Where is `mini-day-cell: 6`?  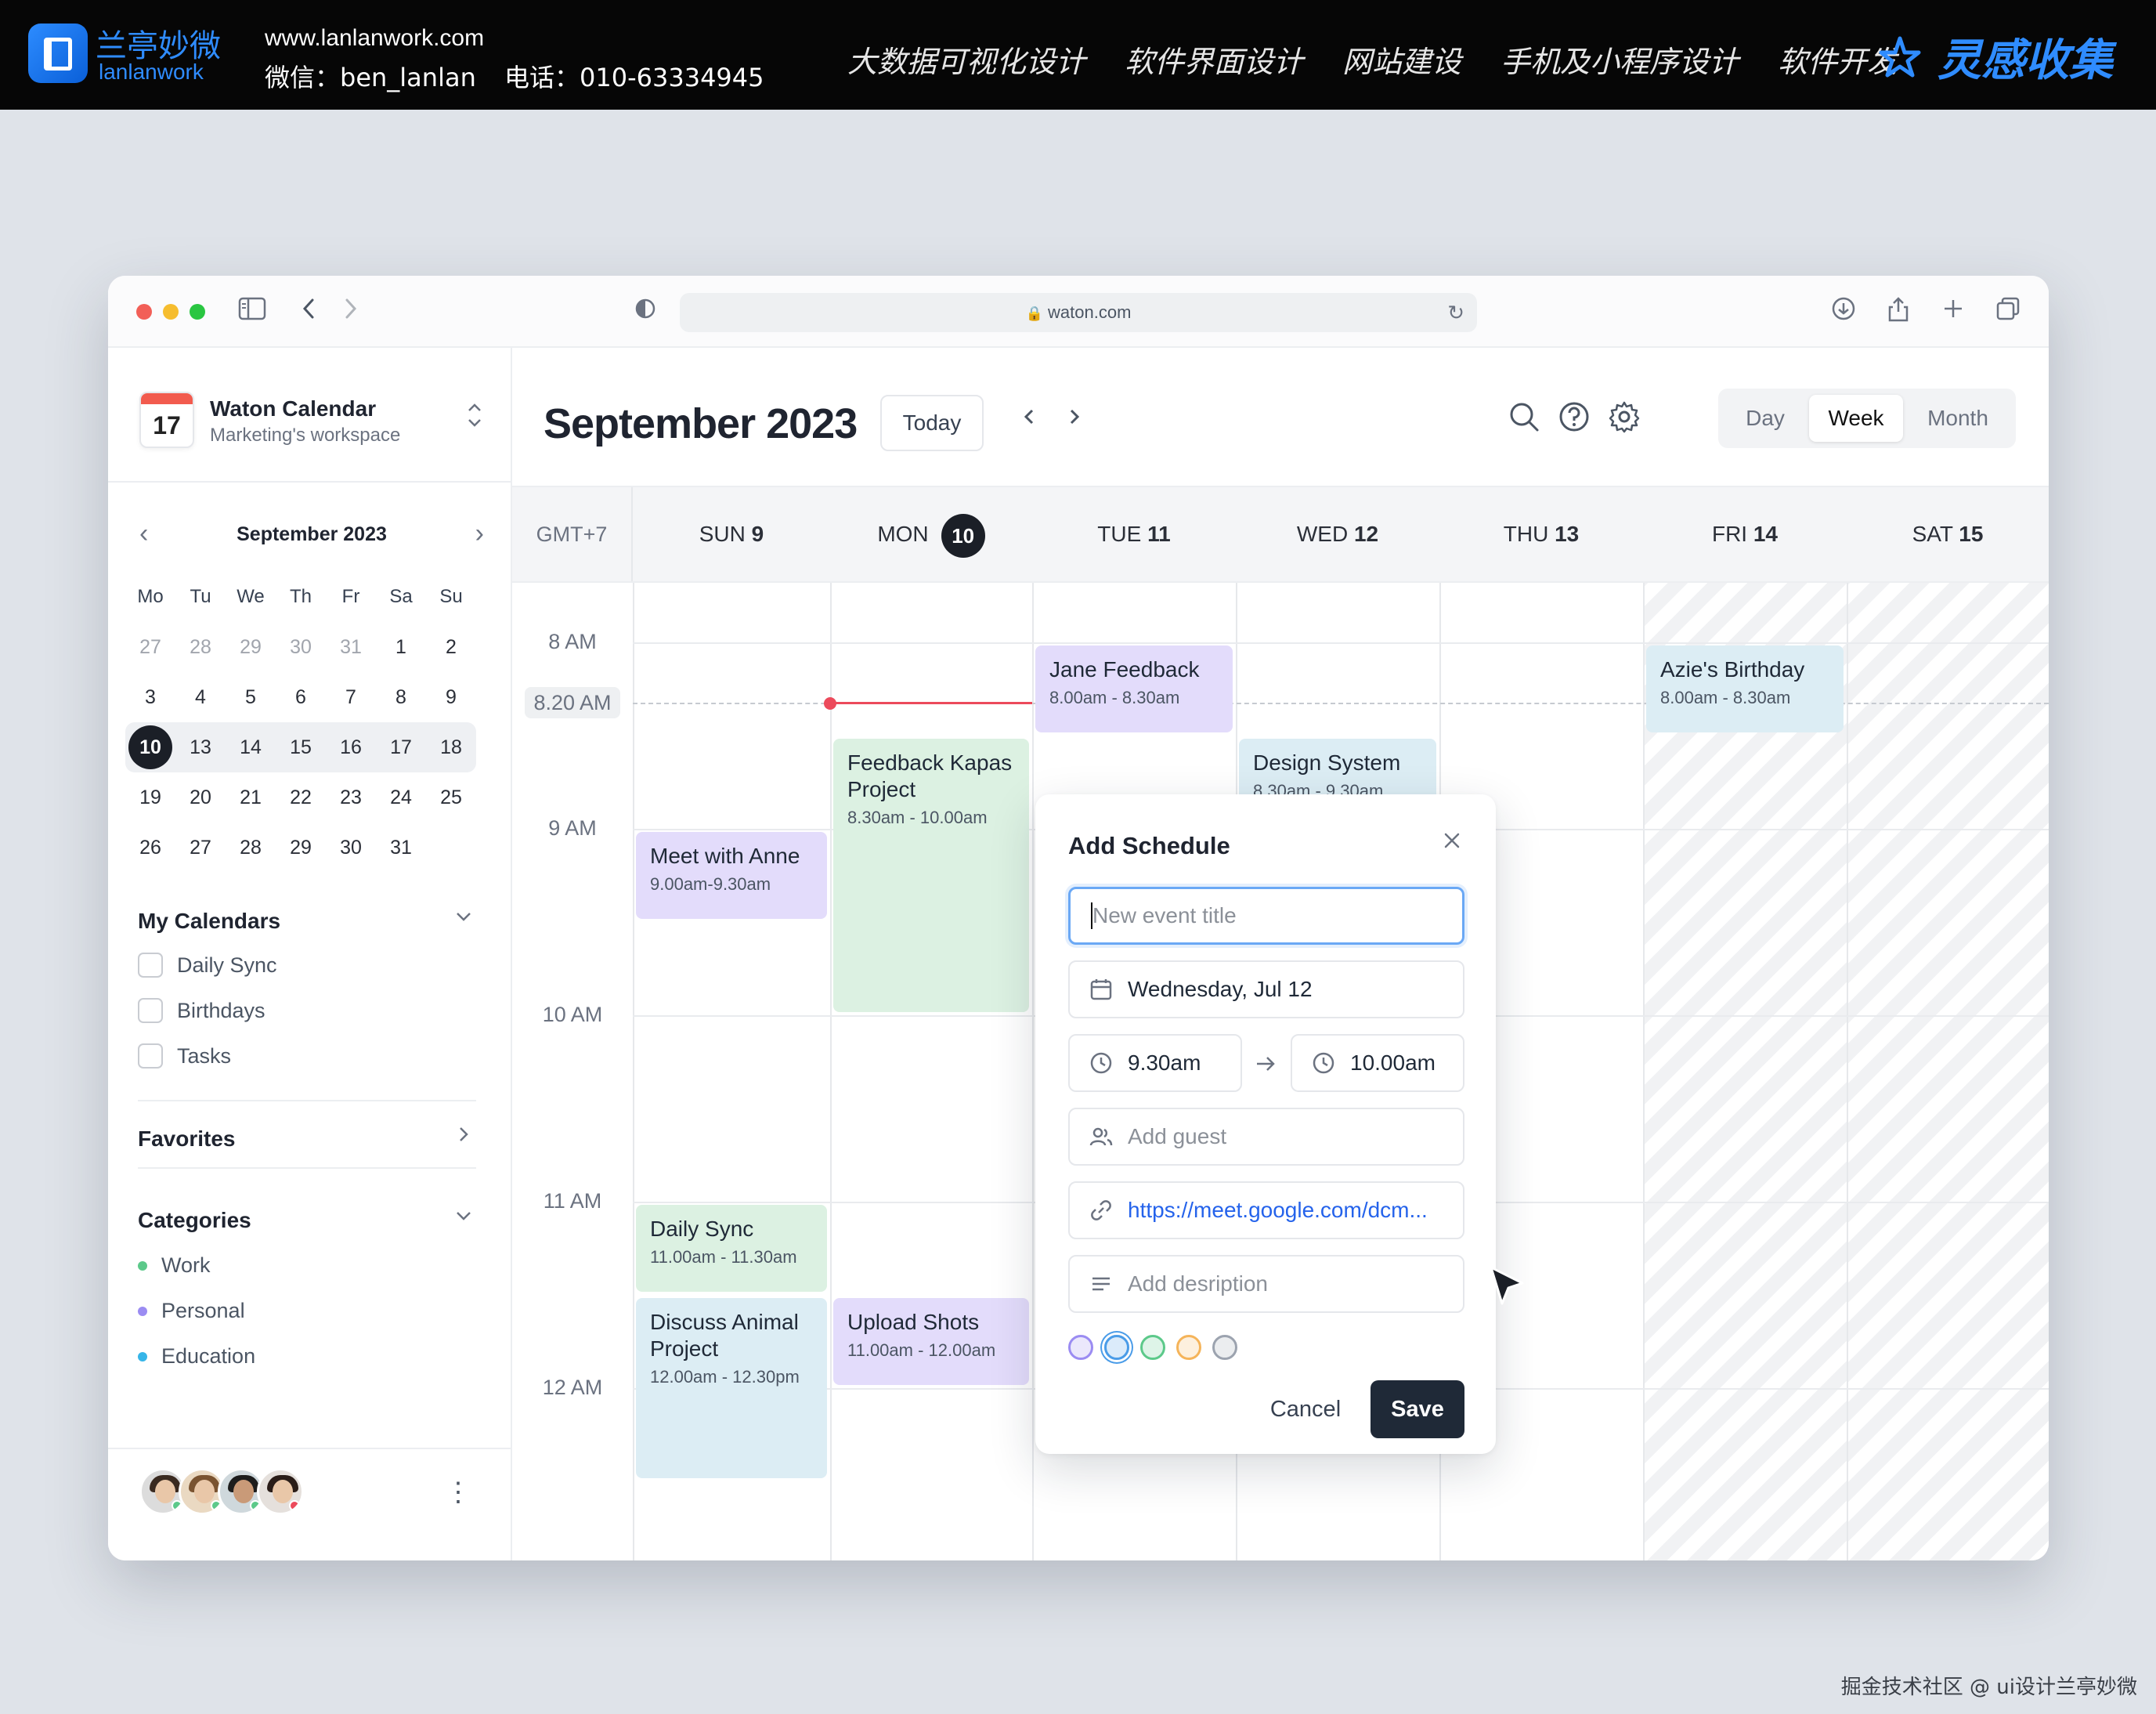 mini-day-cell: 6 is located at coordinates (301, 697).